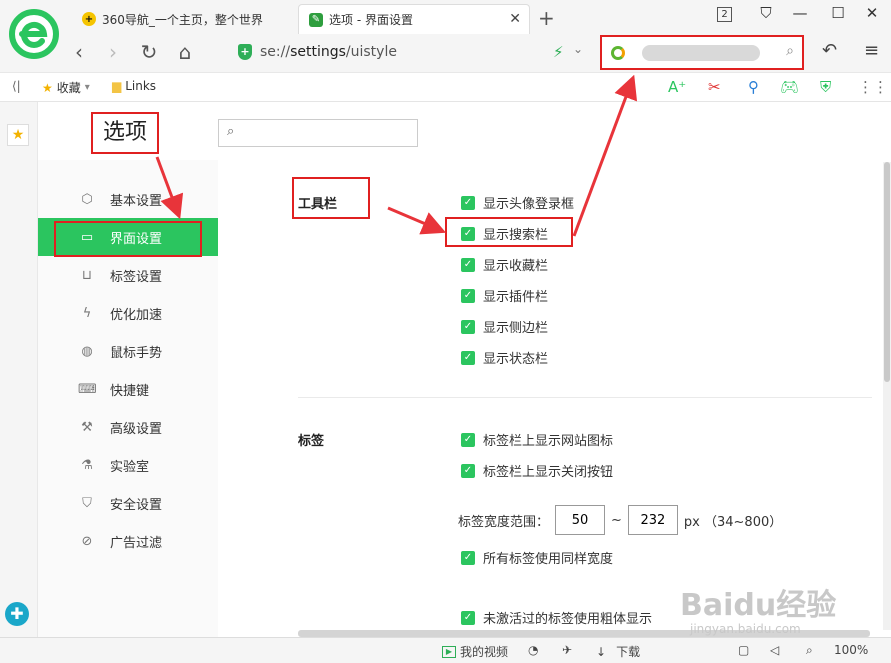 This screenshot has height=663, width=891. Describe the element at coordinates (87, 313) in the screenshot. I see `bolt-icon: ϟ` at that location.